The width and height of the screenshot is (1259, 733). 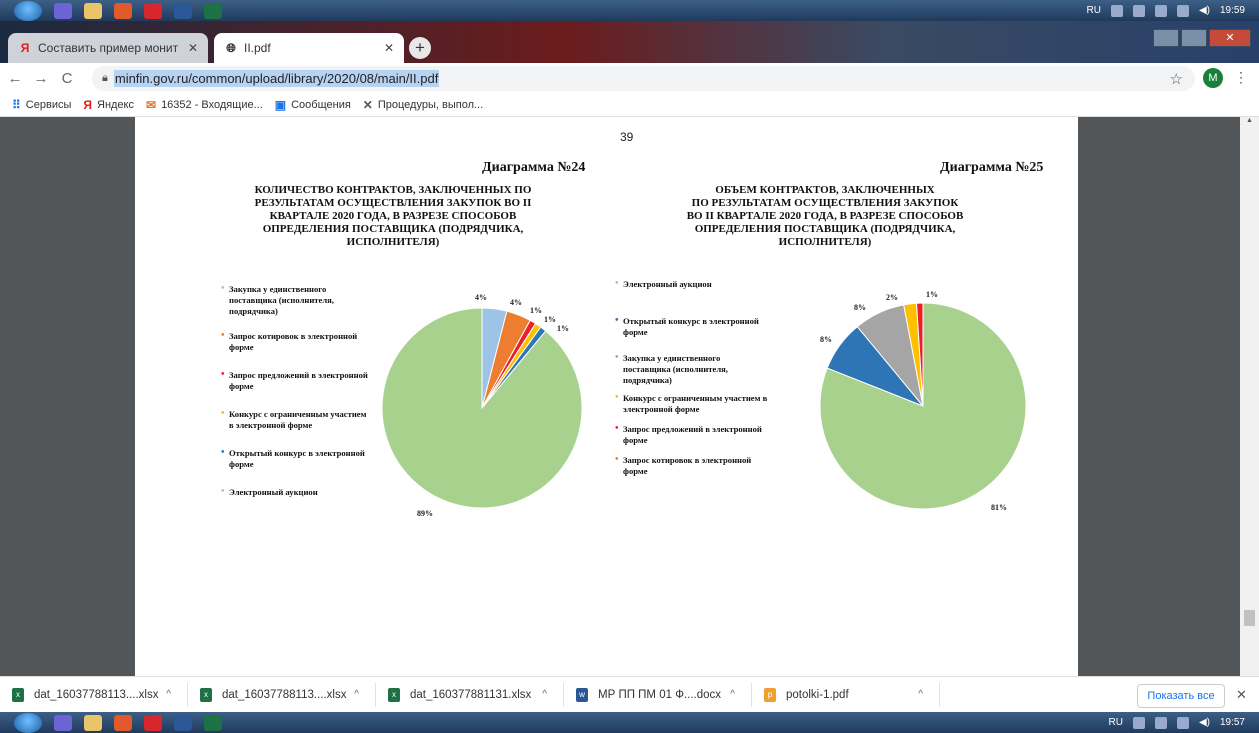 What do you see at coordinates (1249, 120) in the screenshot?
I see `scroll-up-icon: ▲` at bounding box center [1249, 120].